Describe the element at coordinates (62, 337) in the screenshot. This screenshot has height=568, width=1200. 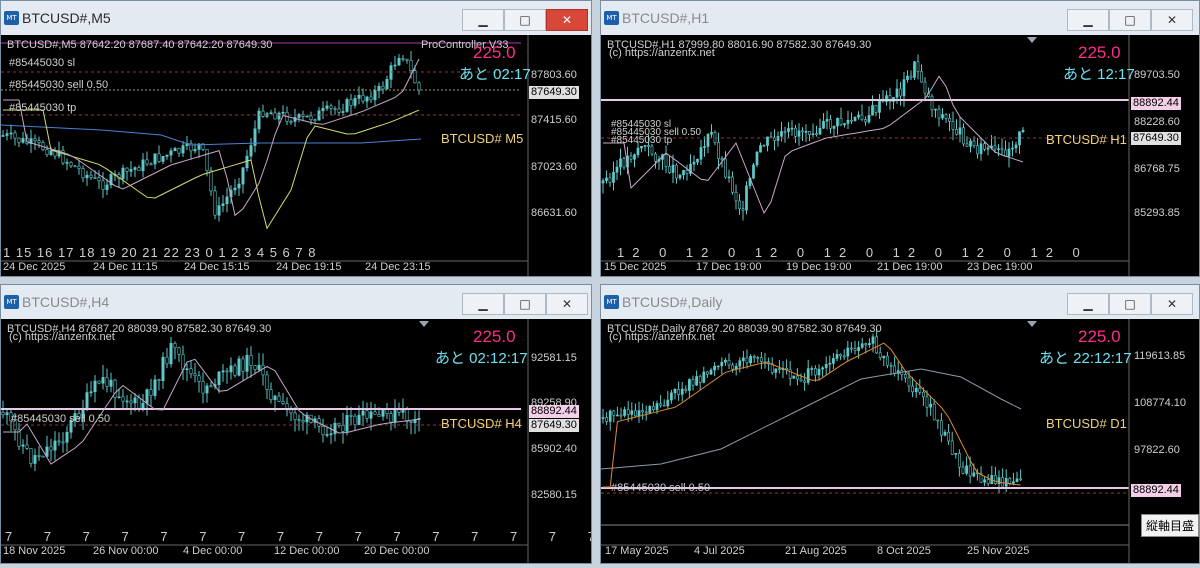
I see `watermark: (c) https://anzenfx.net` at that location.